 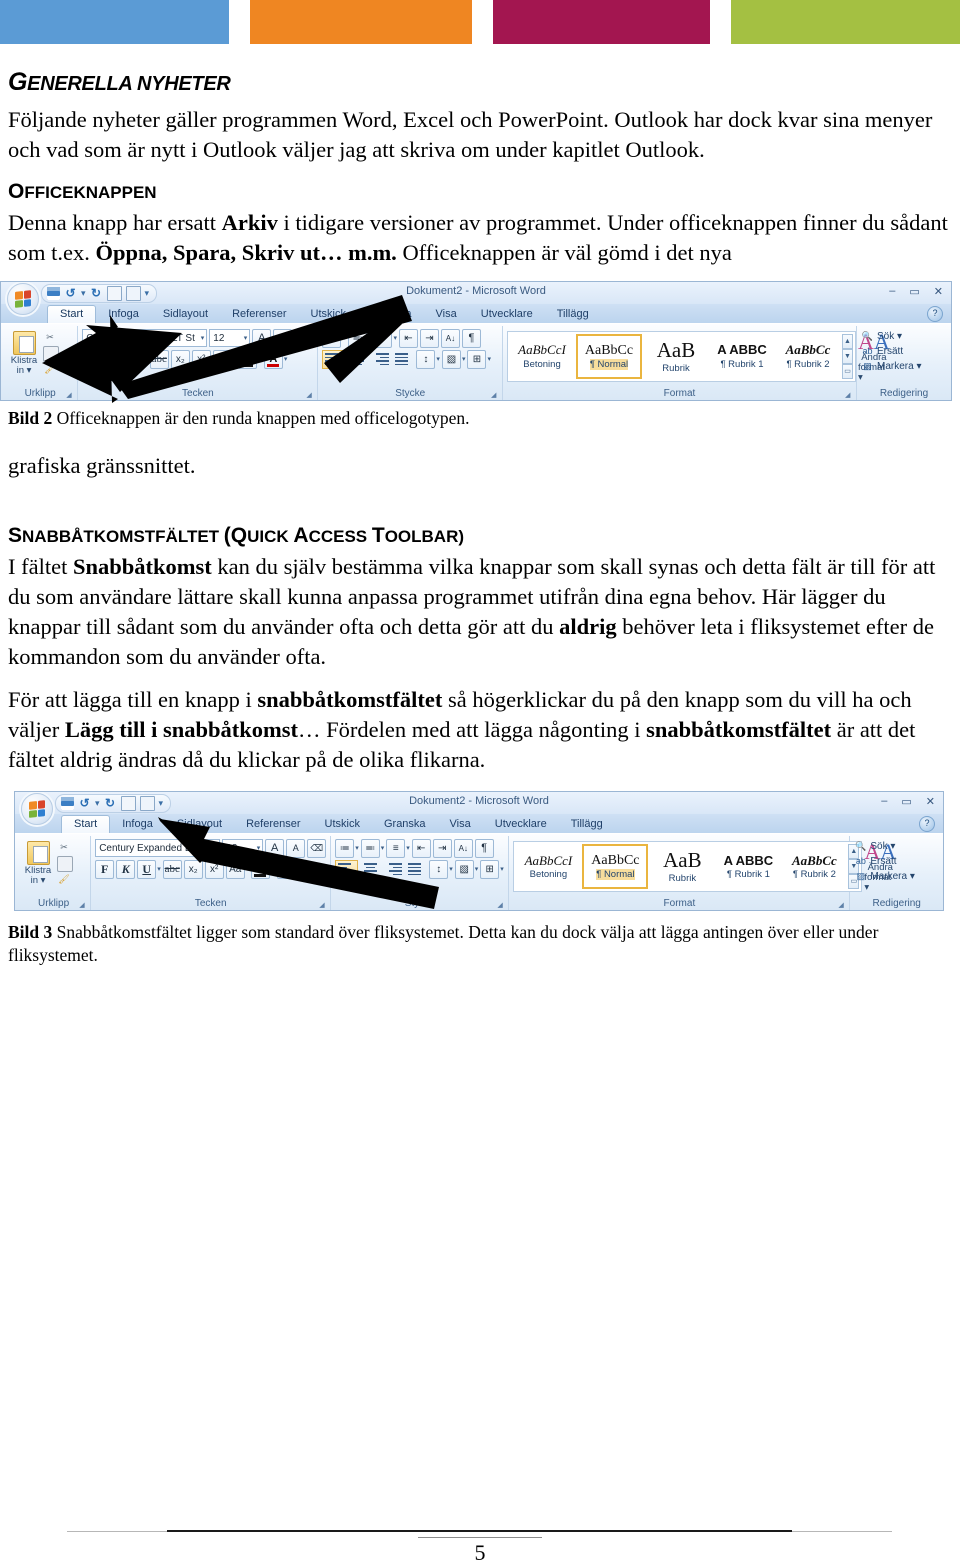 I want to click on highlight-icon: ab, so click(x=248, y=359).